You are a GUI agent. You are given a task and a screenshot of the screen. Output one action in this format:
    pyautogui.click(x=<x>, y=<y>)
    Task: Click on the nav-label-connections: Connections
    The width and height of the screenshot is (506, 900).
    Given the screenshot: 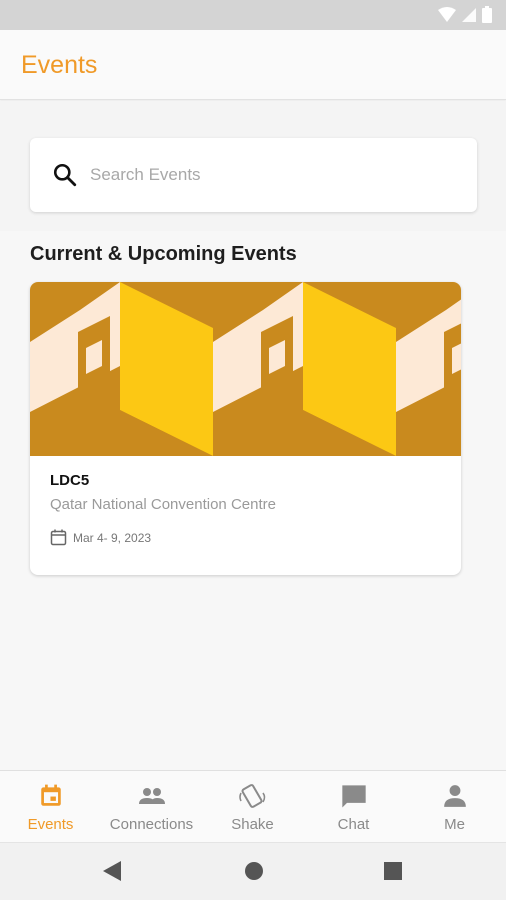 What is the action you would take?
    pyautogui.click(x=151, y=824)
    